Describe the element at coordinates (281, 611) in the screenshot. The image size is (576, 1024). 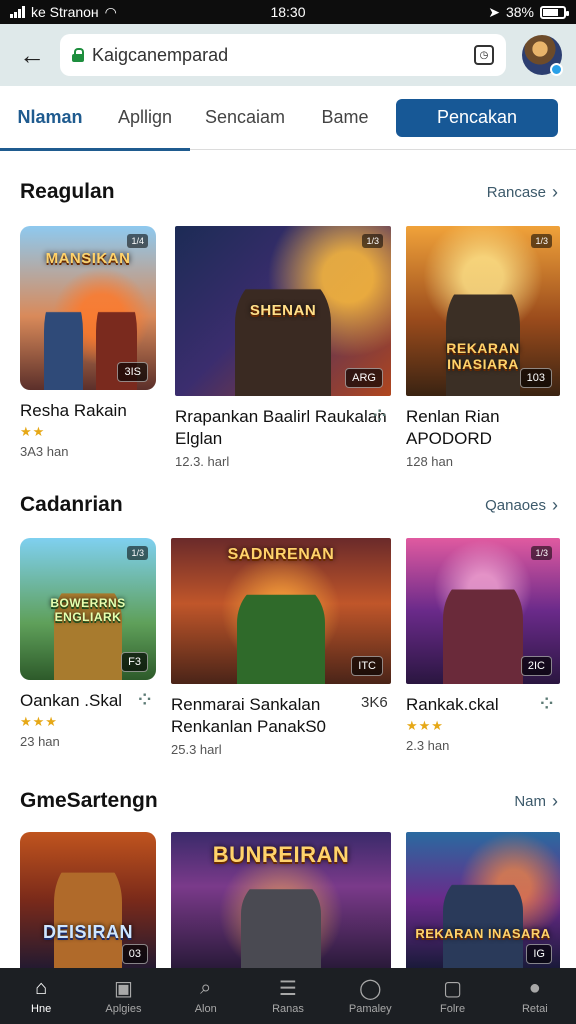
I see `app-thumbnail: SADNRENAN ITC` at that location.